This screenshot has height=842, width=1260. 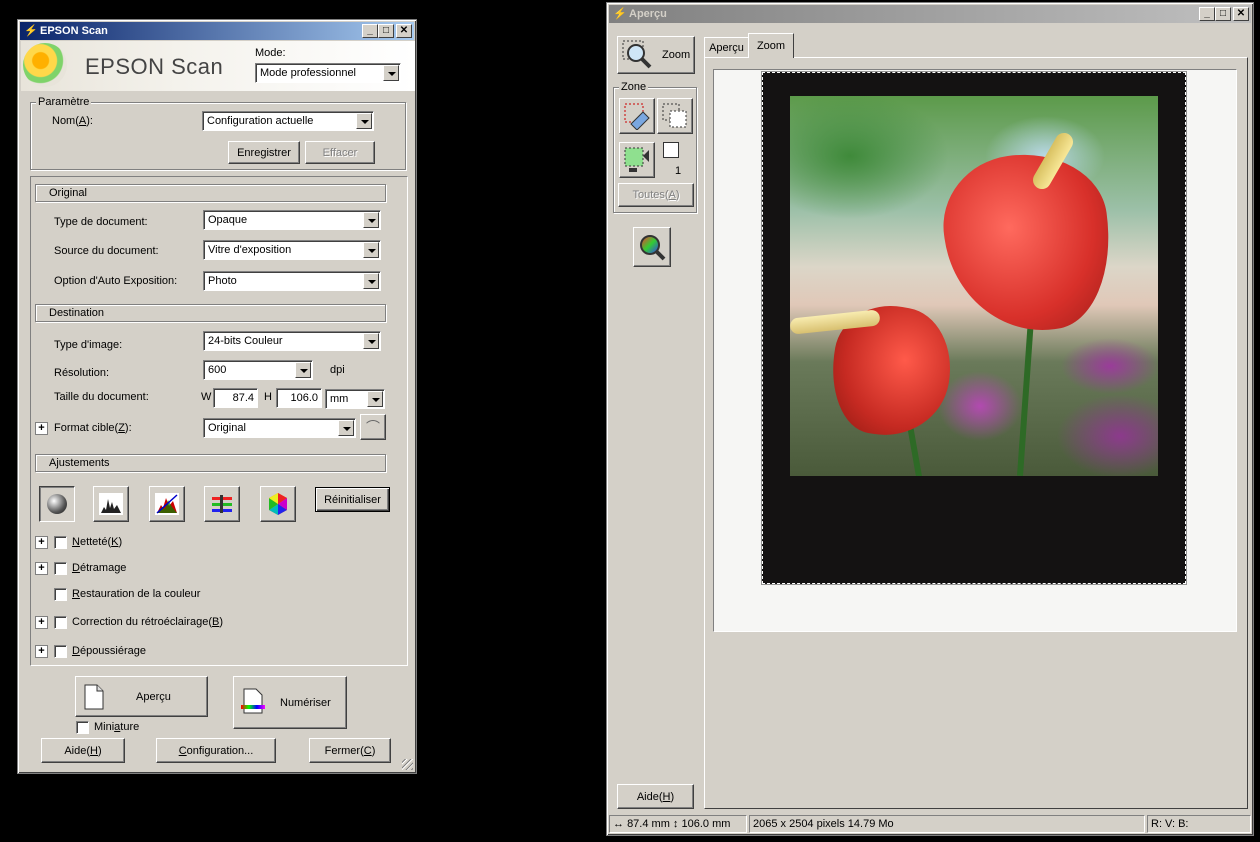 I want to click on resolution-label: Résolution:, so click(x=82, y=373).